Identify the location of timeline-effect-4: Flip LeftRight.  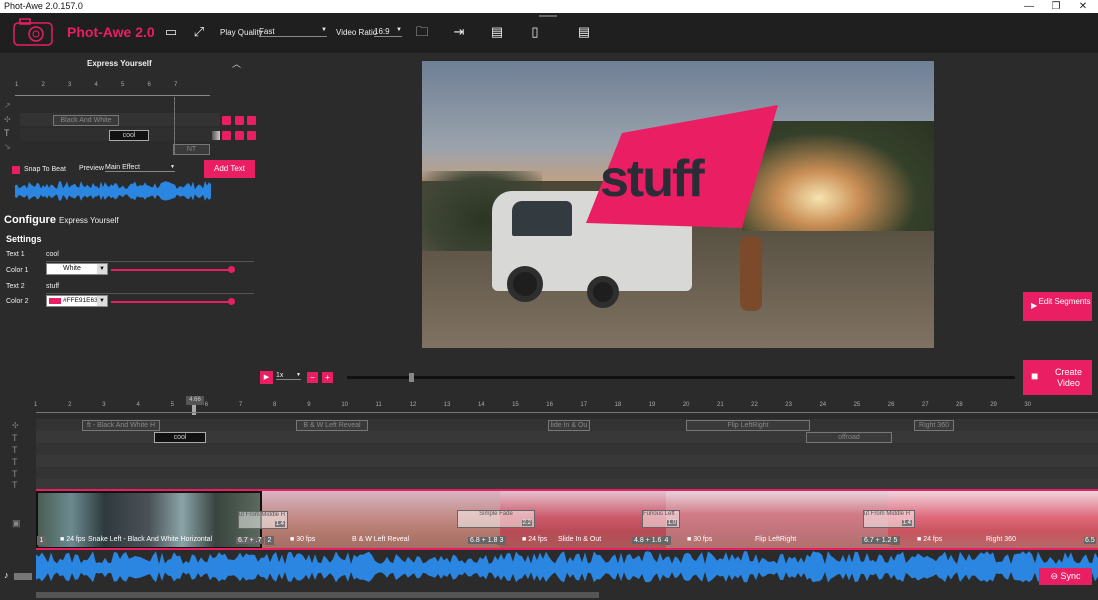
(748, 425).